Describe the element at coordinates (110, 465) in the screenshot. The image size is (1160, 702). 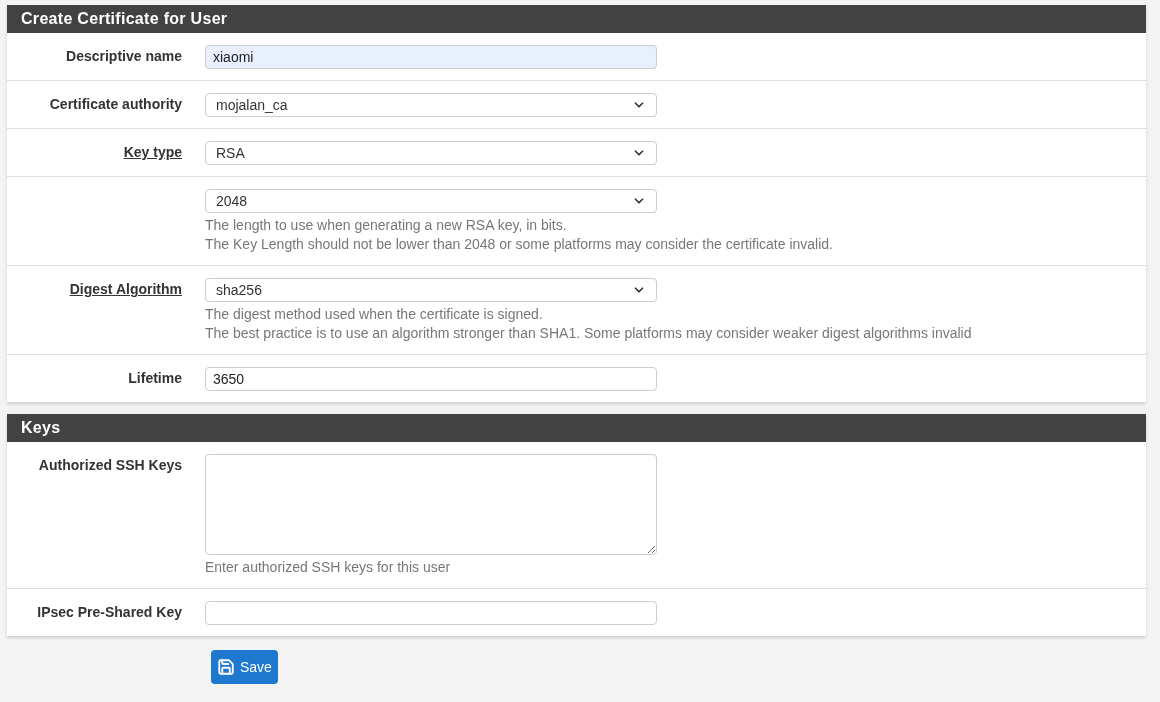
I see `field-label: Authorized SSH Keys` at that location.